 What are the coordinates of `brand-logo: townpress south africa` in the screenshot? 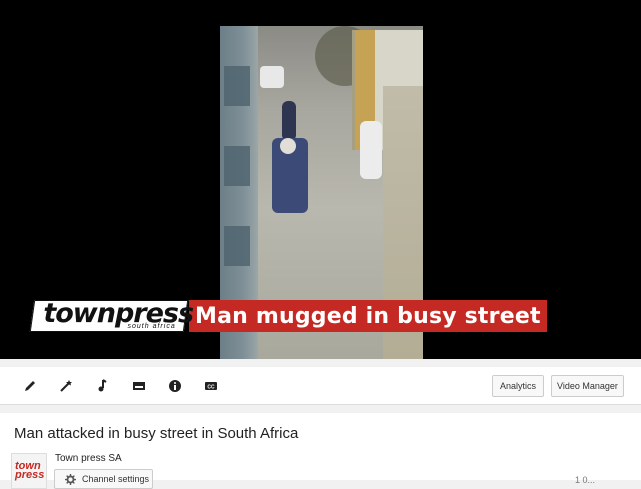 It's located at (111, 315).